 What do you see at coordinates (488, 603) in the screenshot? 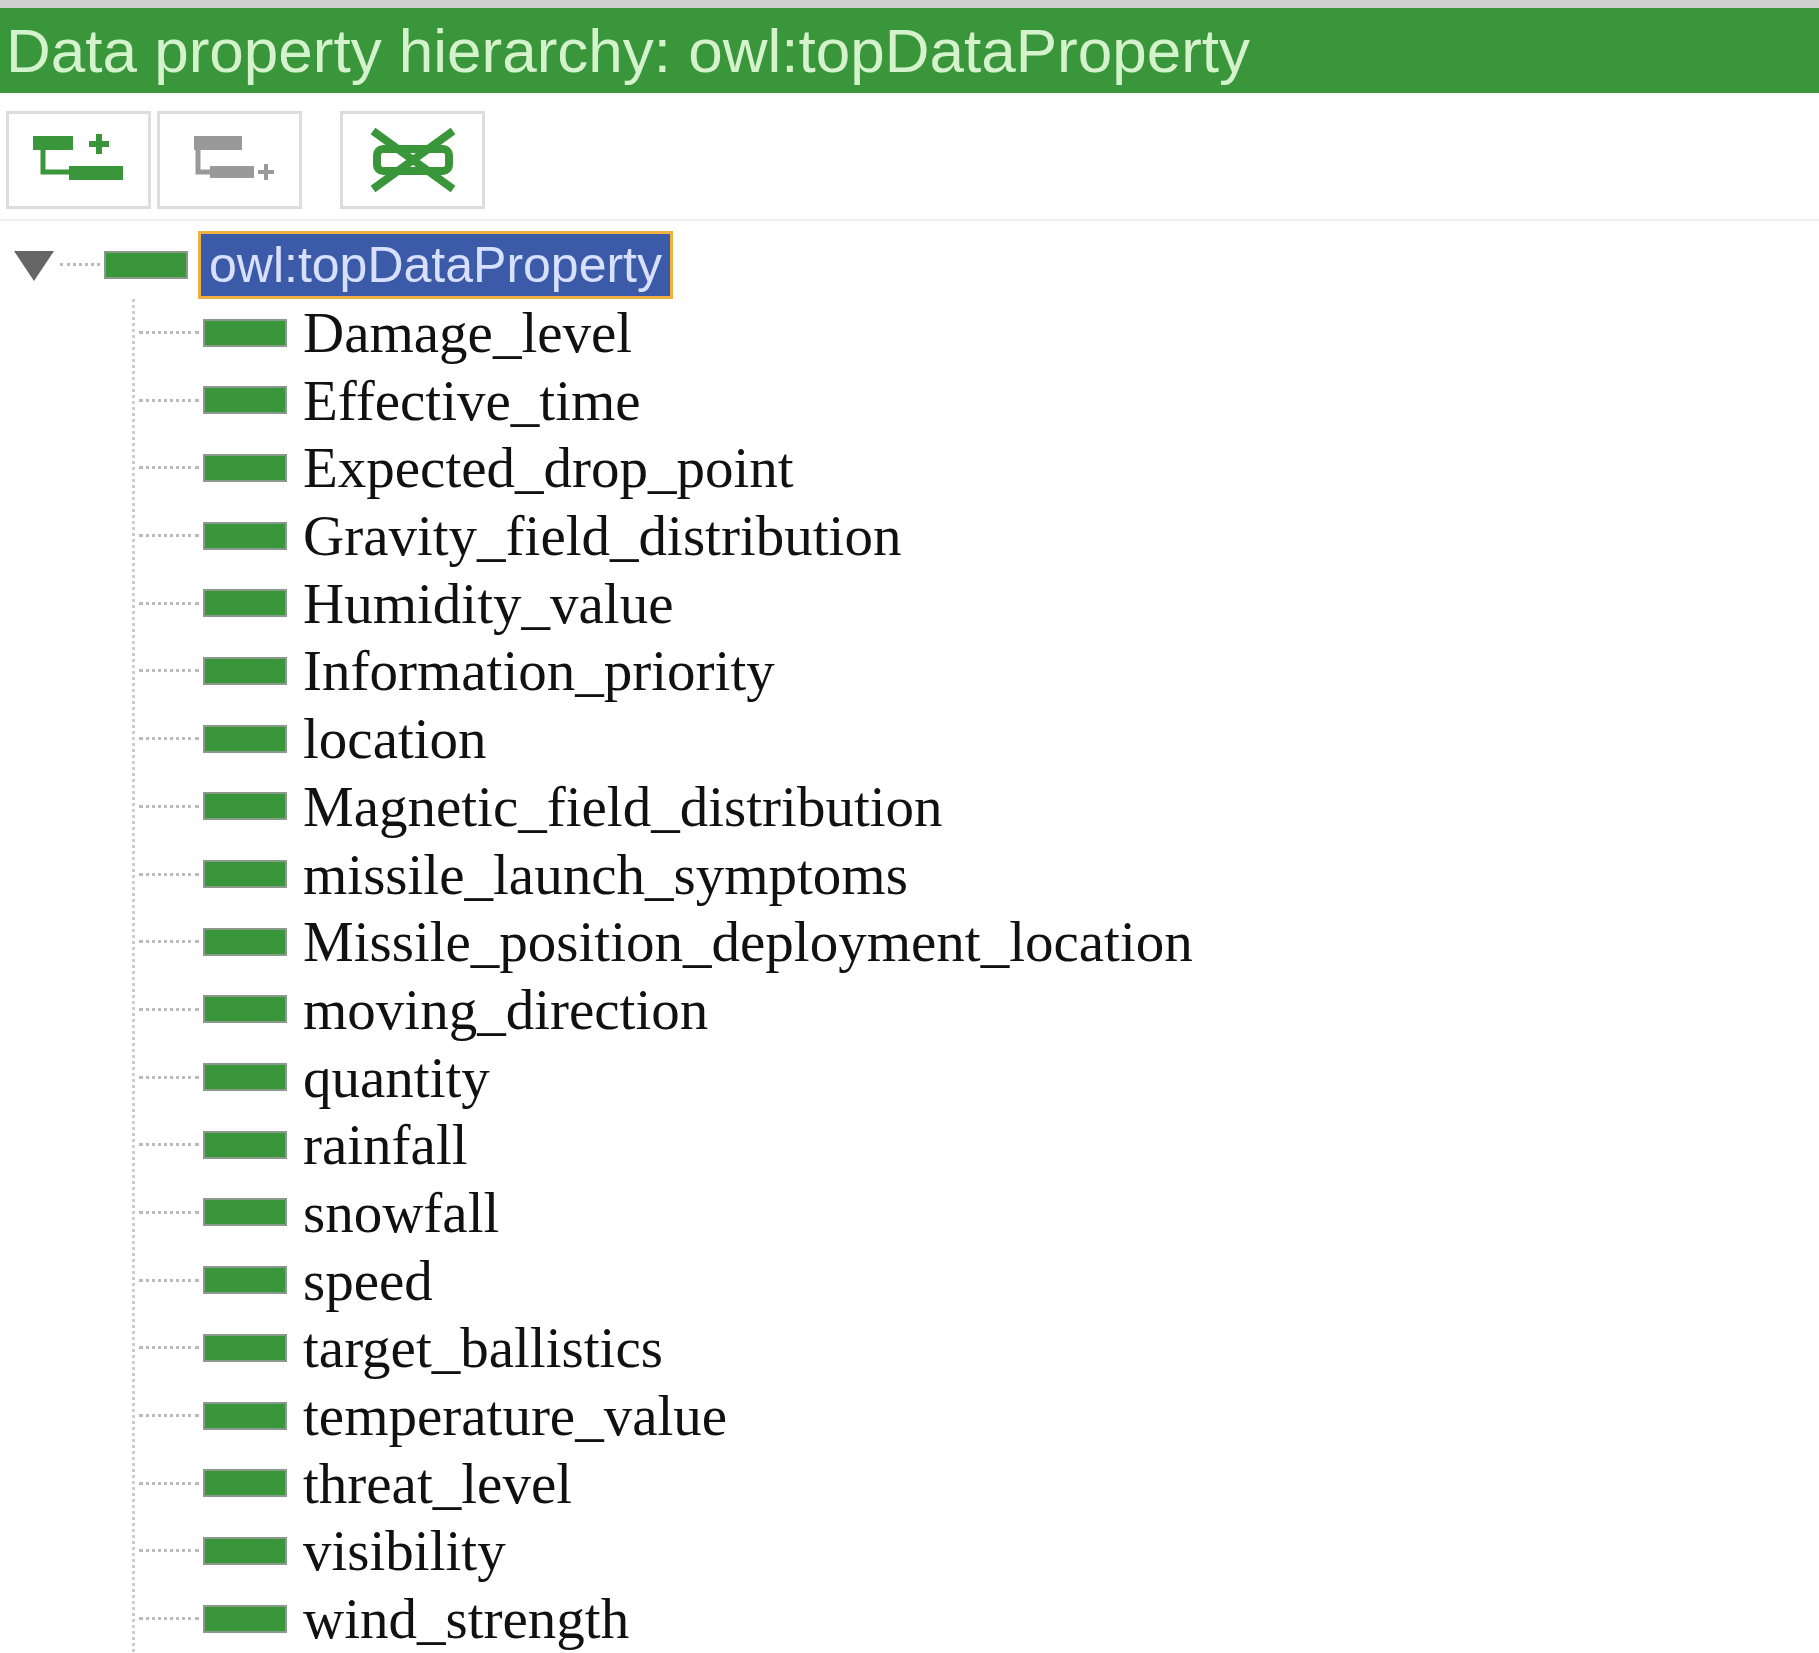
I see `tree-item: Humidity_value` at bounding box center [488, 603].